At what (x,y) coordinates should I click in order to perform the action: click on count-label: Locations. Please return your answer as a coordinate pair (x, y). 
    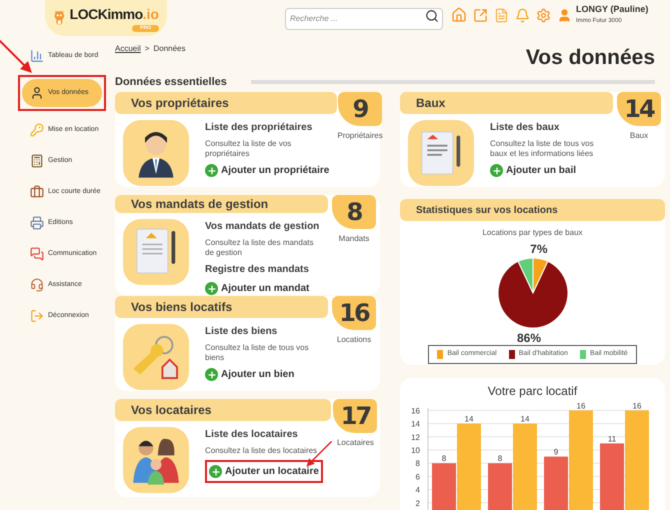
    Looking at the image, I should click on (354, 340).